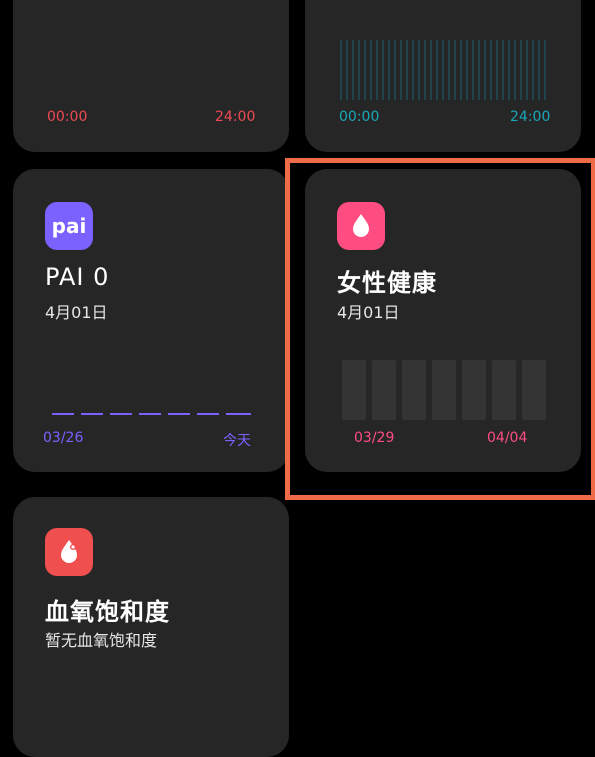  What do you see at coordinates (76, 312) in the screenshot?
I see `pai-date: 4月01日` at bounding box center [76, 312].